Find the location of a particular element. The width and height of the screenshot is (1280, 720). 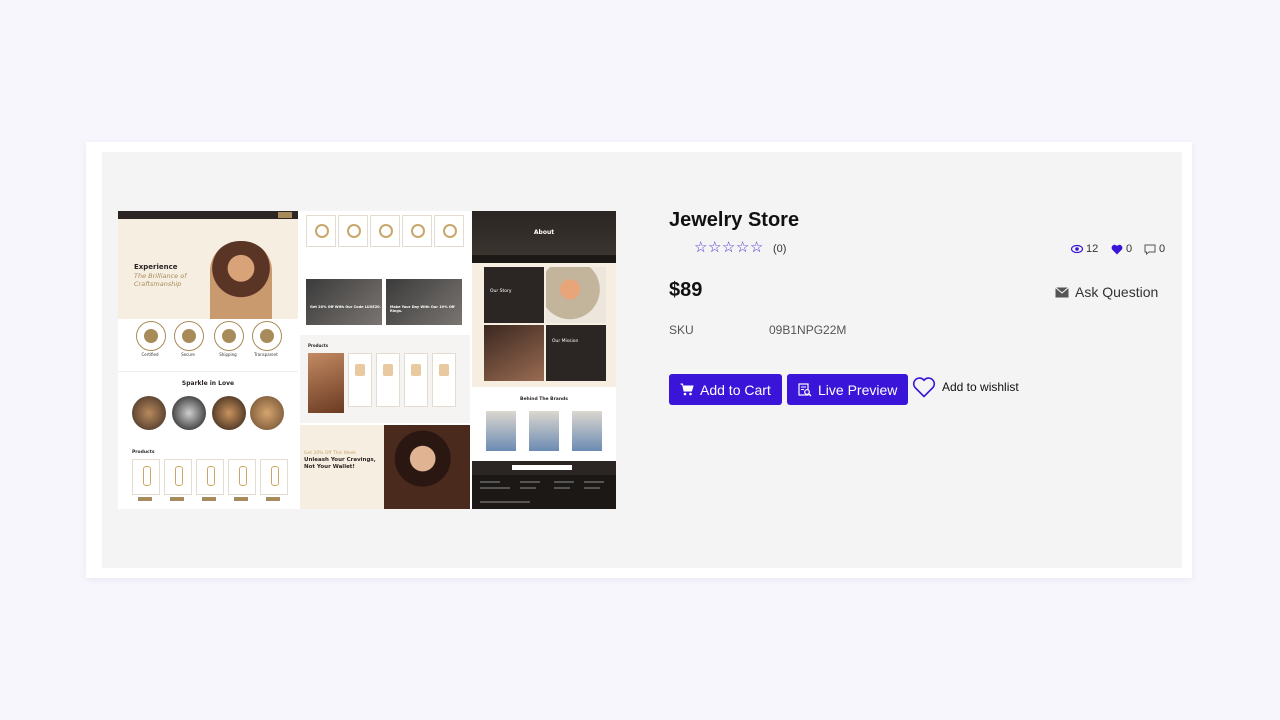

comments-stat: 0 is located at coordinates (1154, 249).